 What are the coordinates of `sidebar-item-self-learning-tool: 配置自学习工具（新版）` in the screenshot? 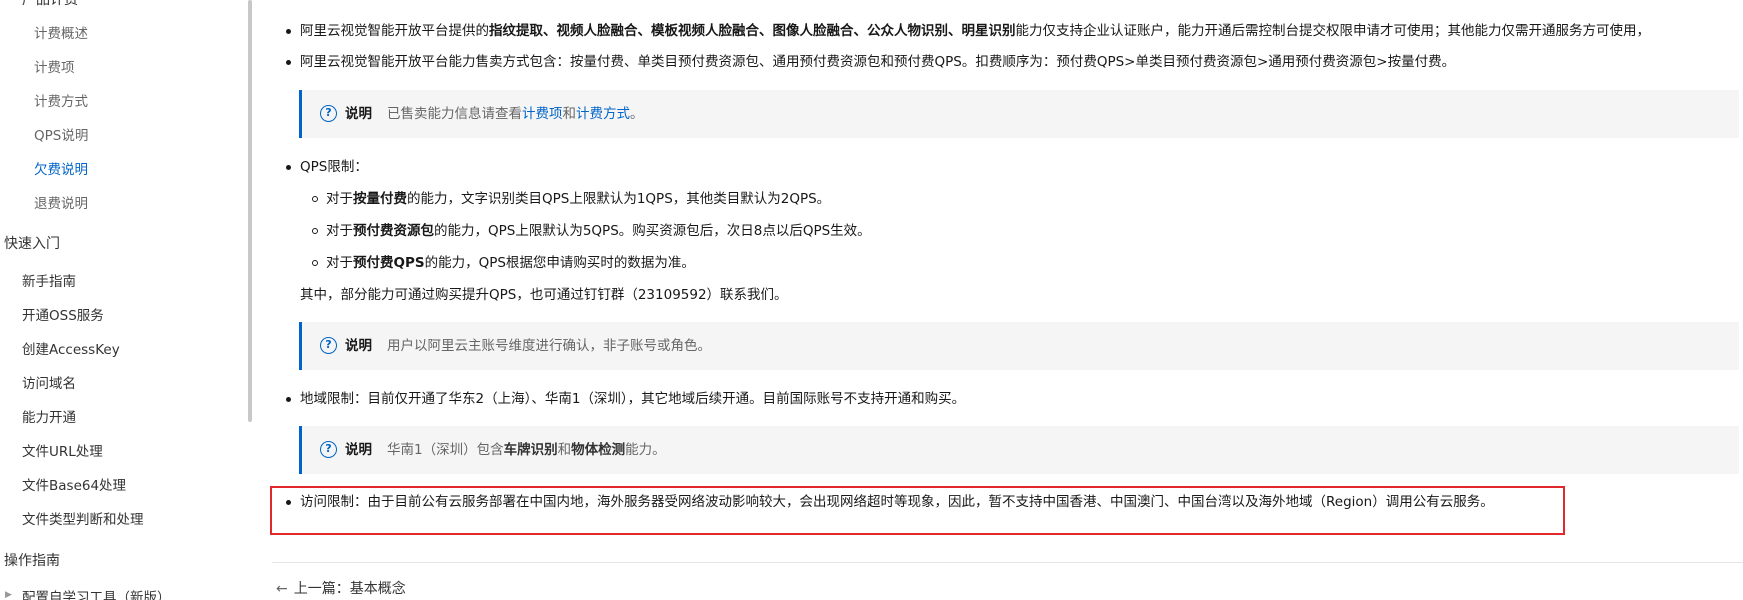 It's located at (96, 593).